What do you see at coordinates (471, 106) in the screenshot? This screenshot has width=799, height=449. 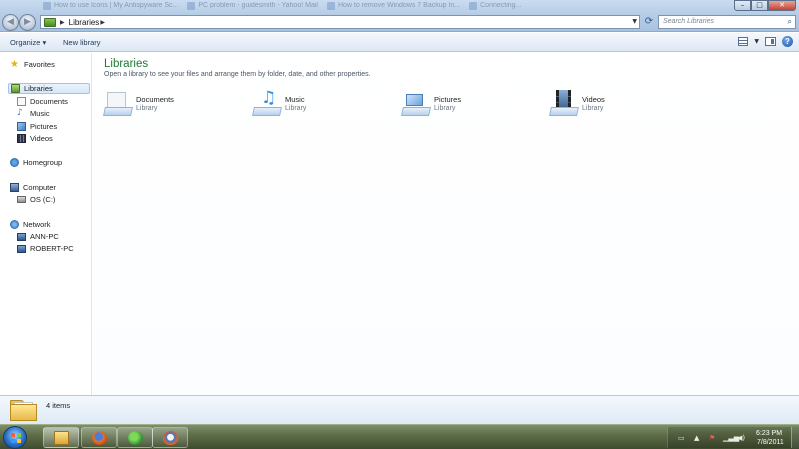 I see `library-tile-pictures: Pictures Library` at bounding box center [471, 106].